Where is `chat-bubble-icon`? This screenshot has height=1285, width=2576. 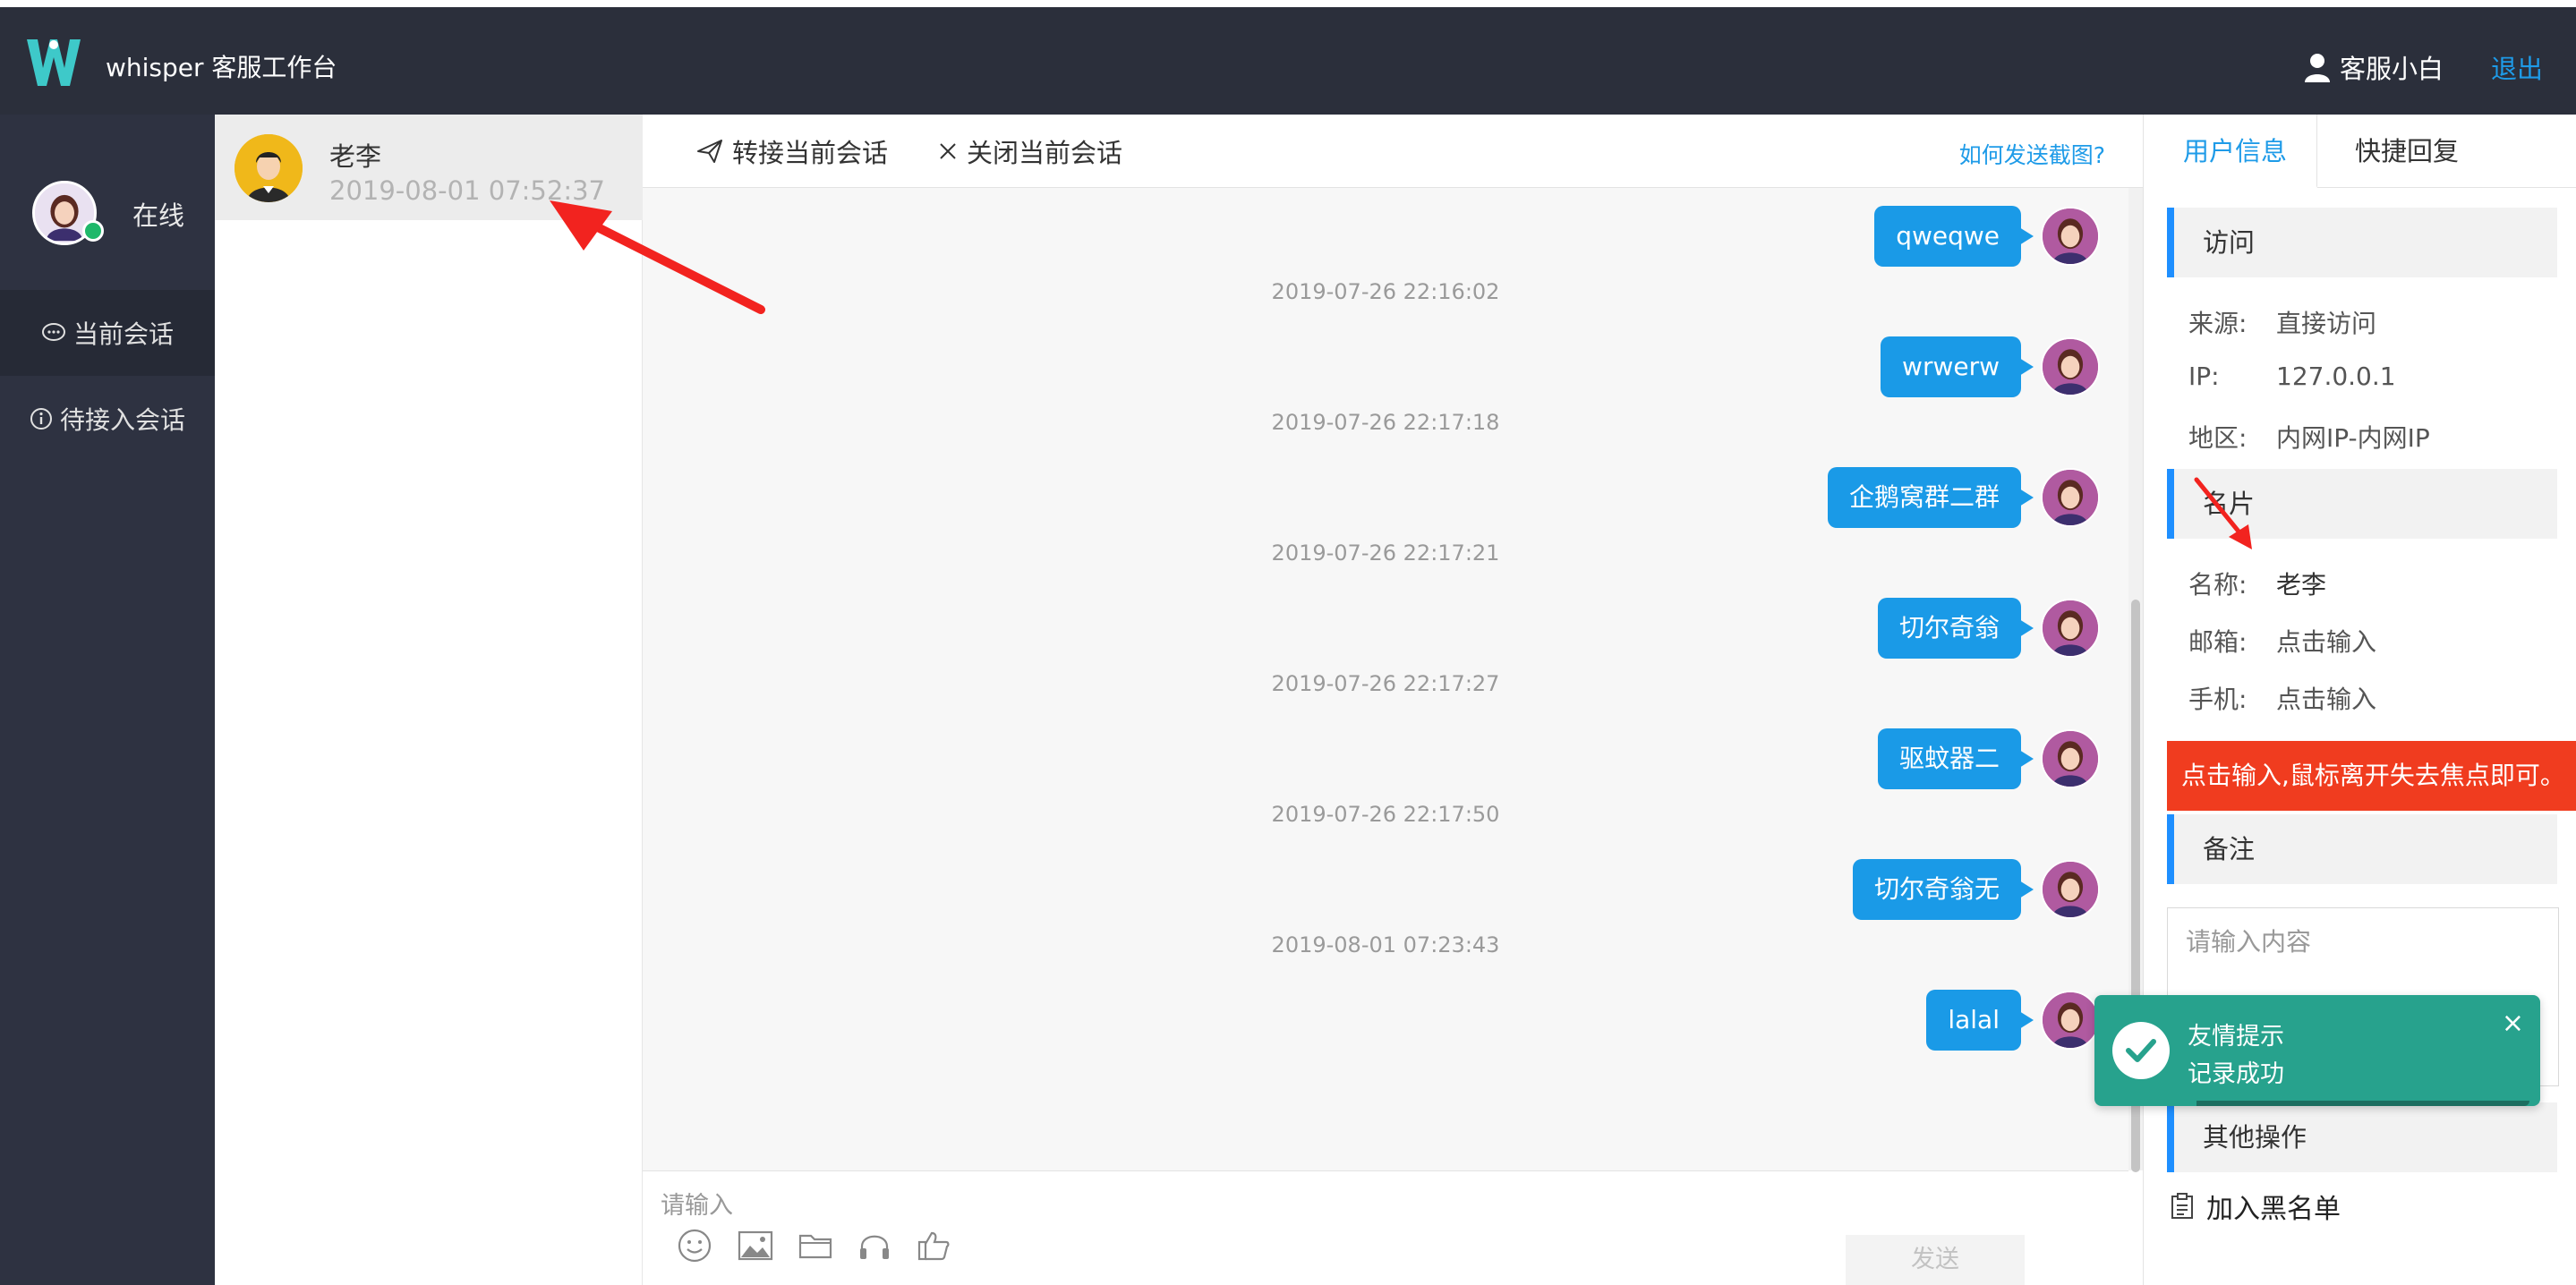 chat-bubble-icon is located at coordinates (53, 332).